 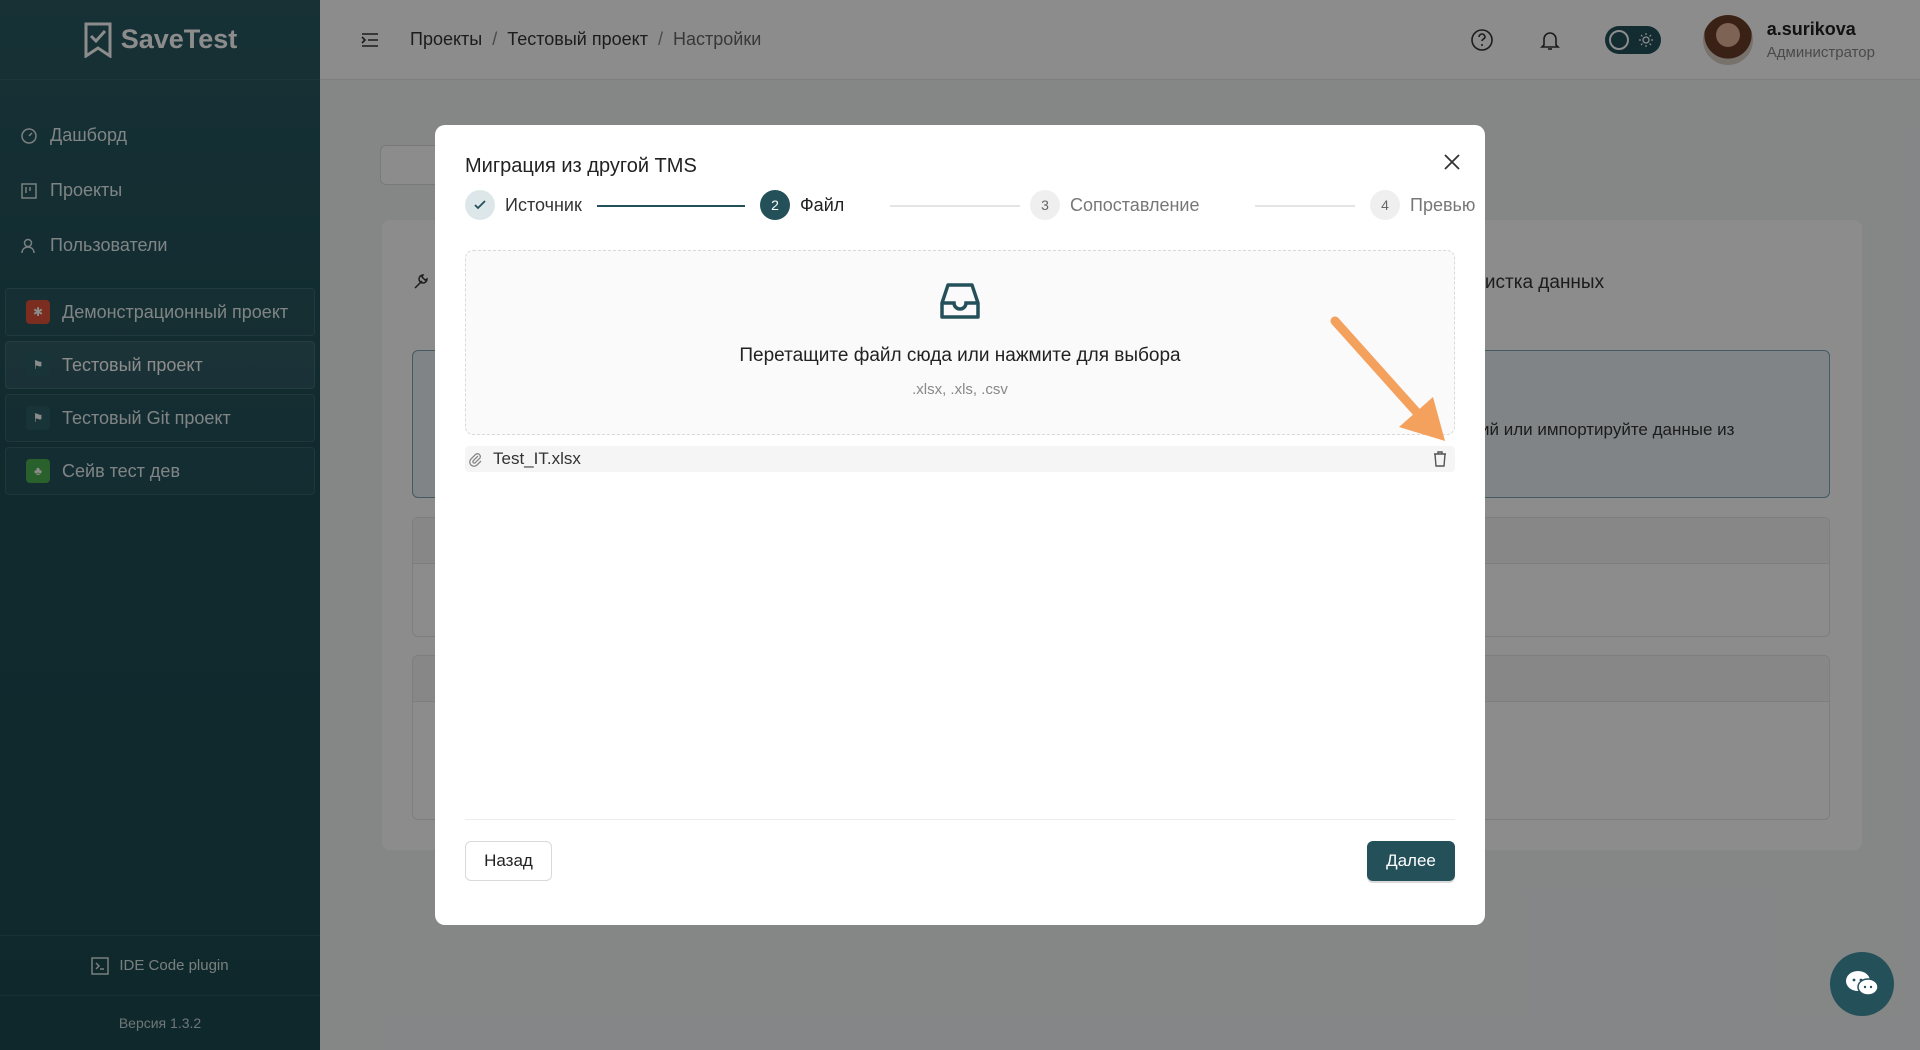 I want to click on step-label: Источник, so click(x=543, y=204).